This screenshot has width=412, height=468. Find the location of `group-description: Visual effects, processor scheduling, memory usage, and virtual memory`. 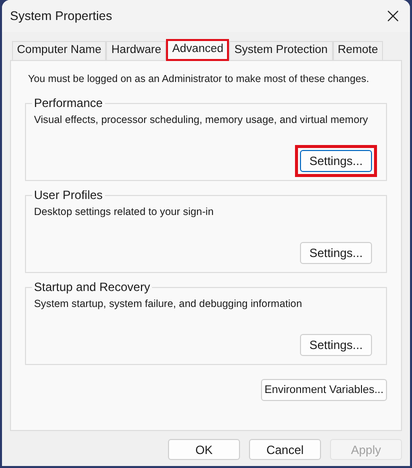

group-description: Visual effects, processor scheduling, memory usage, and virtual memory is located at coordinates (201, 121).